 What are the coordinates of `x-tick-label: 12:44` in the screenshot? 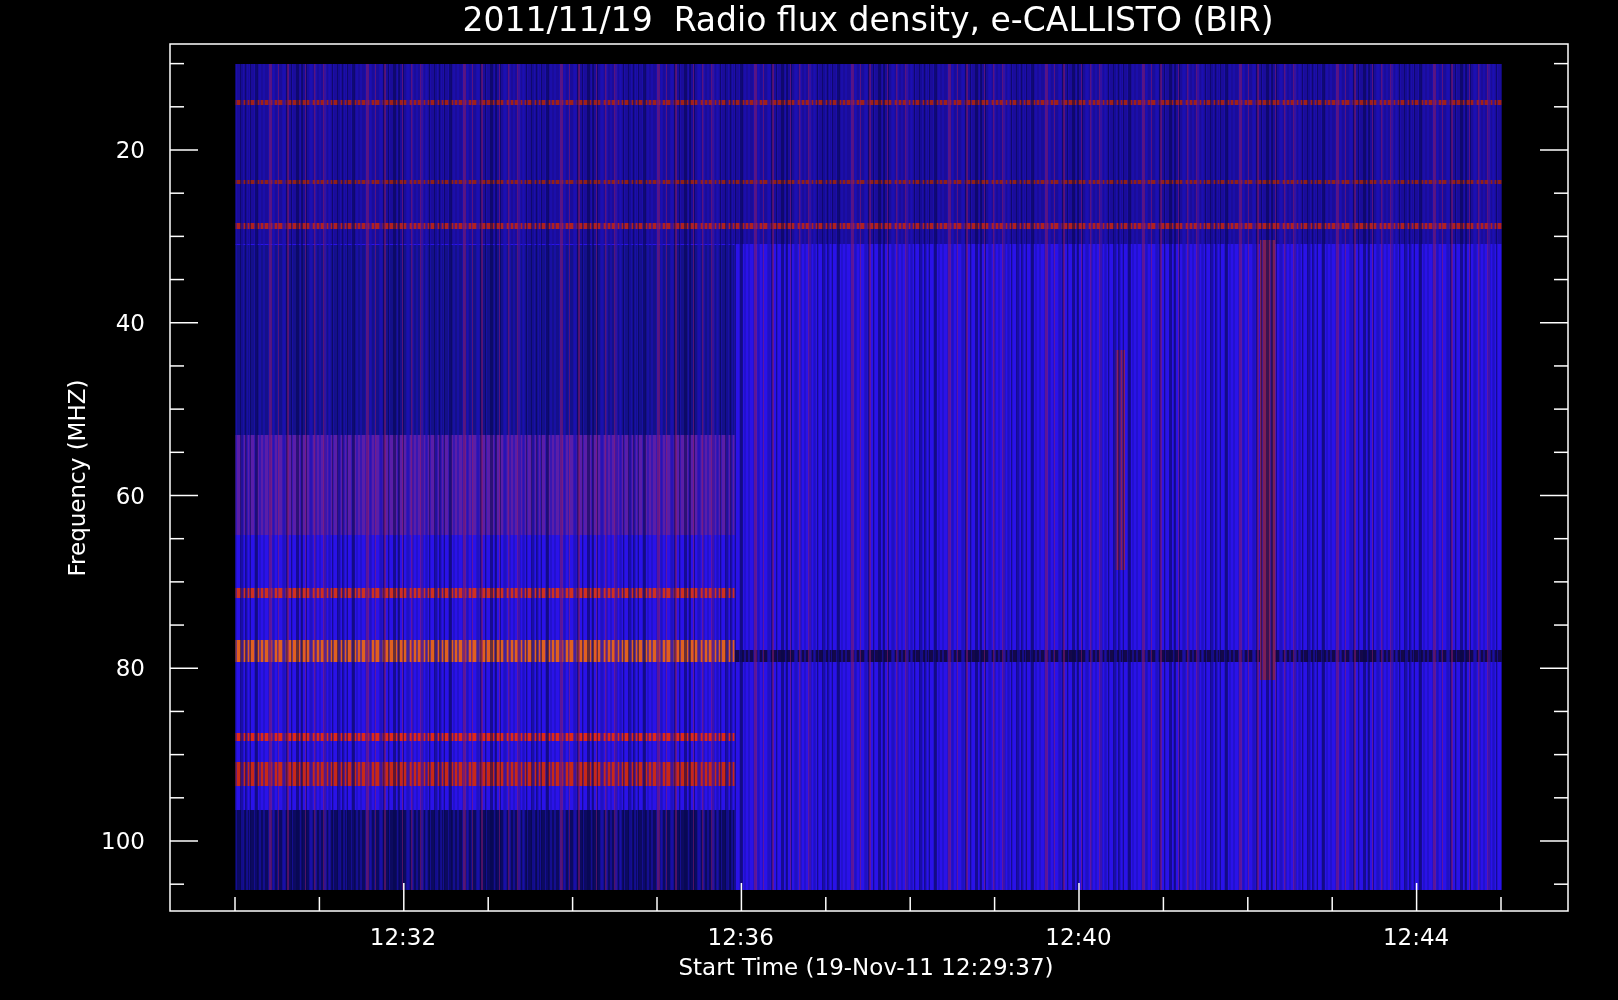 It's located at (1416, 937).